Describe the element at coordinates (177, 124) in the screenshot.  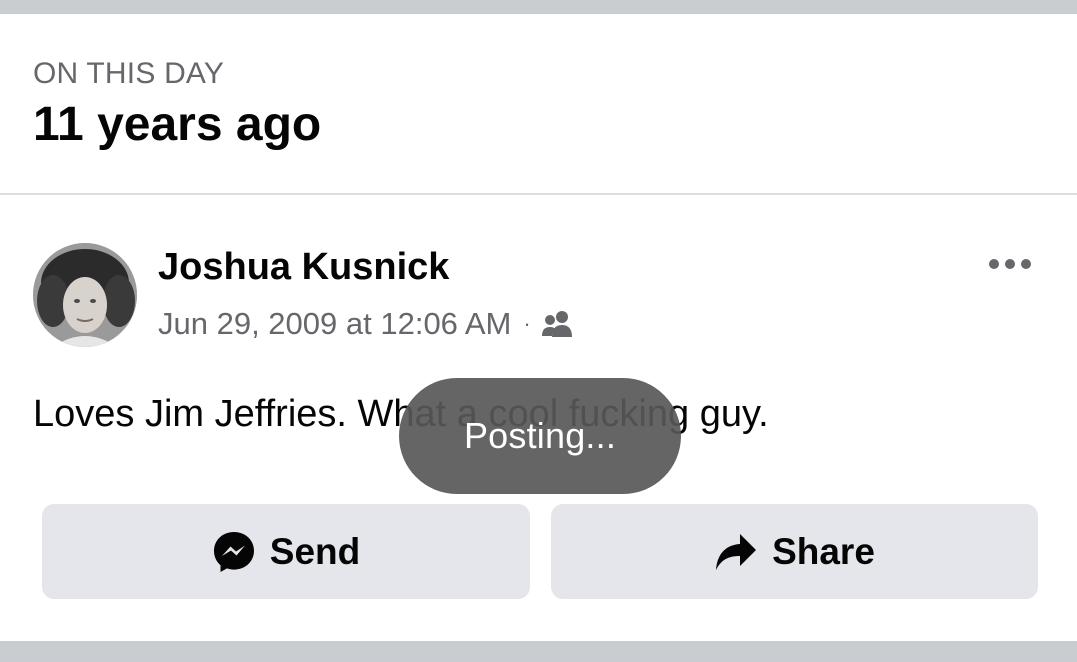
I see `memories-years-ago-title: 11 years ago` at that location.